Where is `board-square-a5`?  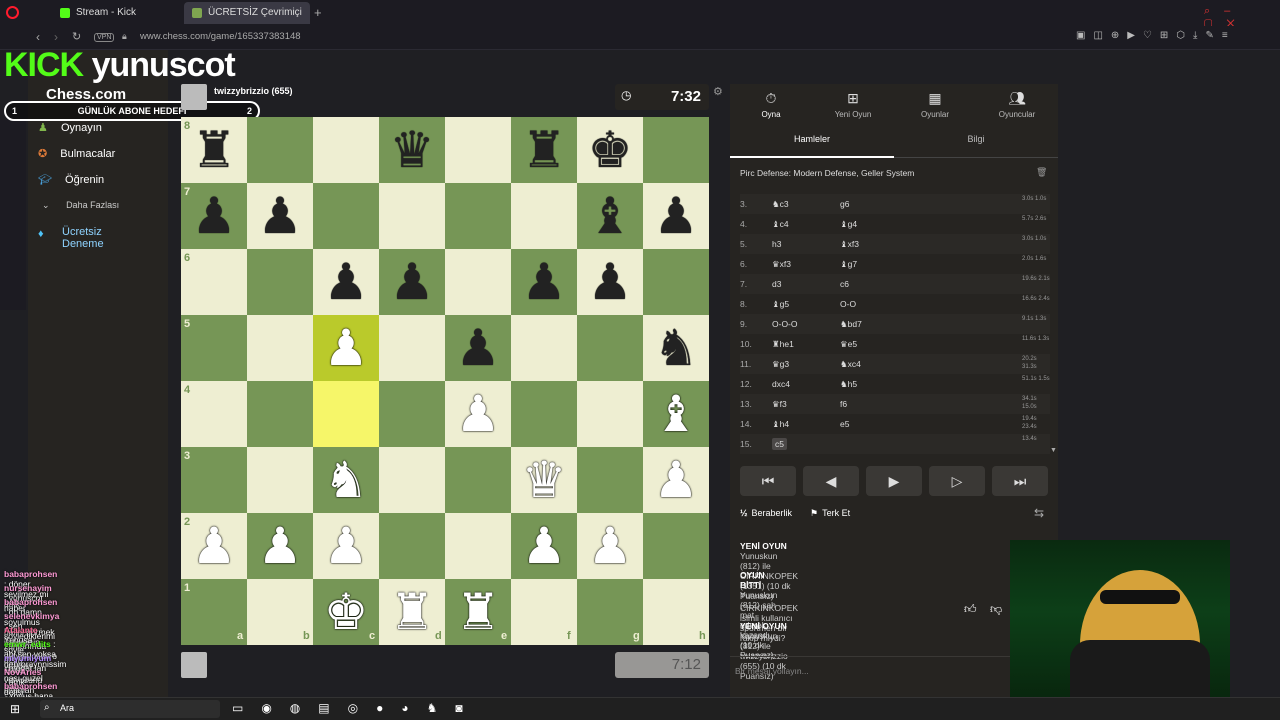
board-square-a5 is located at coordinates (214, 348).